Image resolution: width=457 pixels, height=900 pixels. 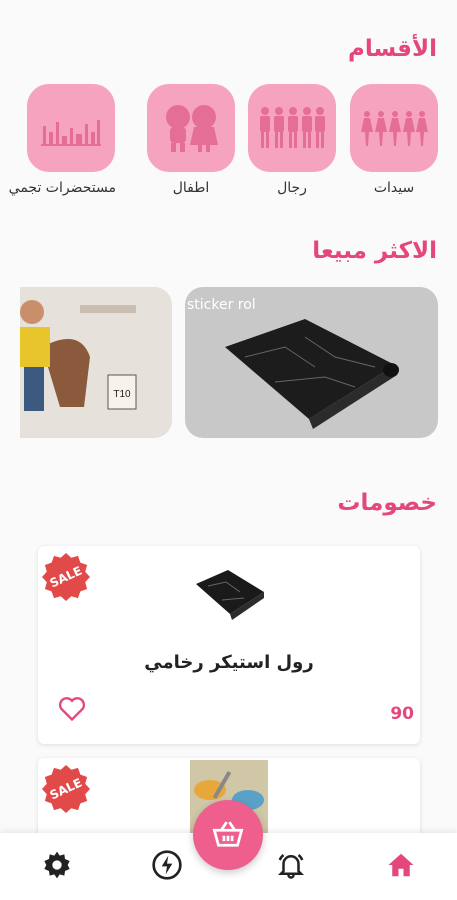 I want to click on category-men: رجال, so click(x=292, y=140).